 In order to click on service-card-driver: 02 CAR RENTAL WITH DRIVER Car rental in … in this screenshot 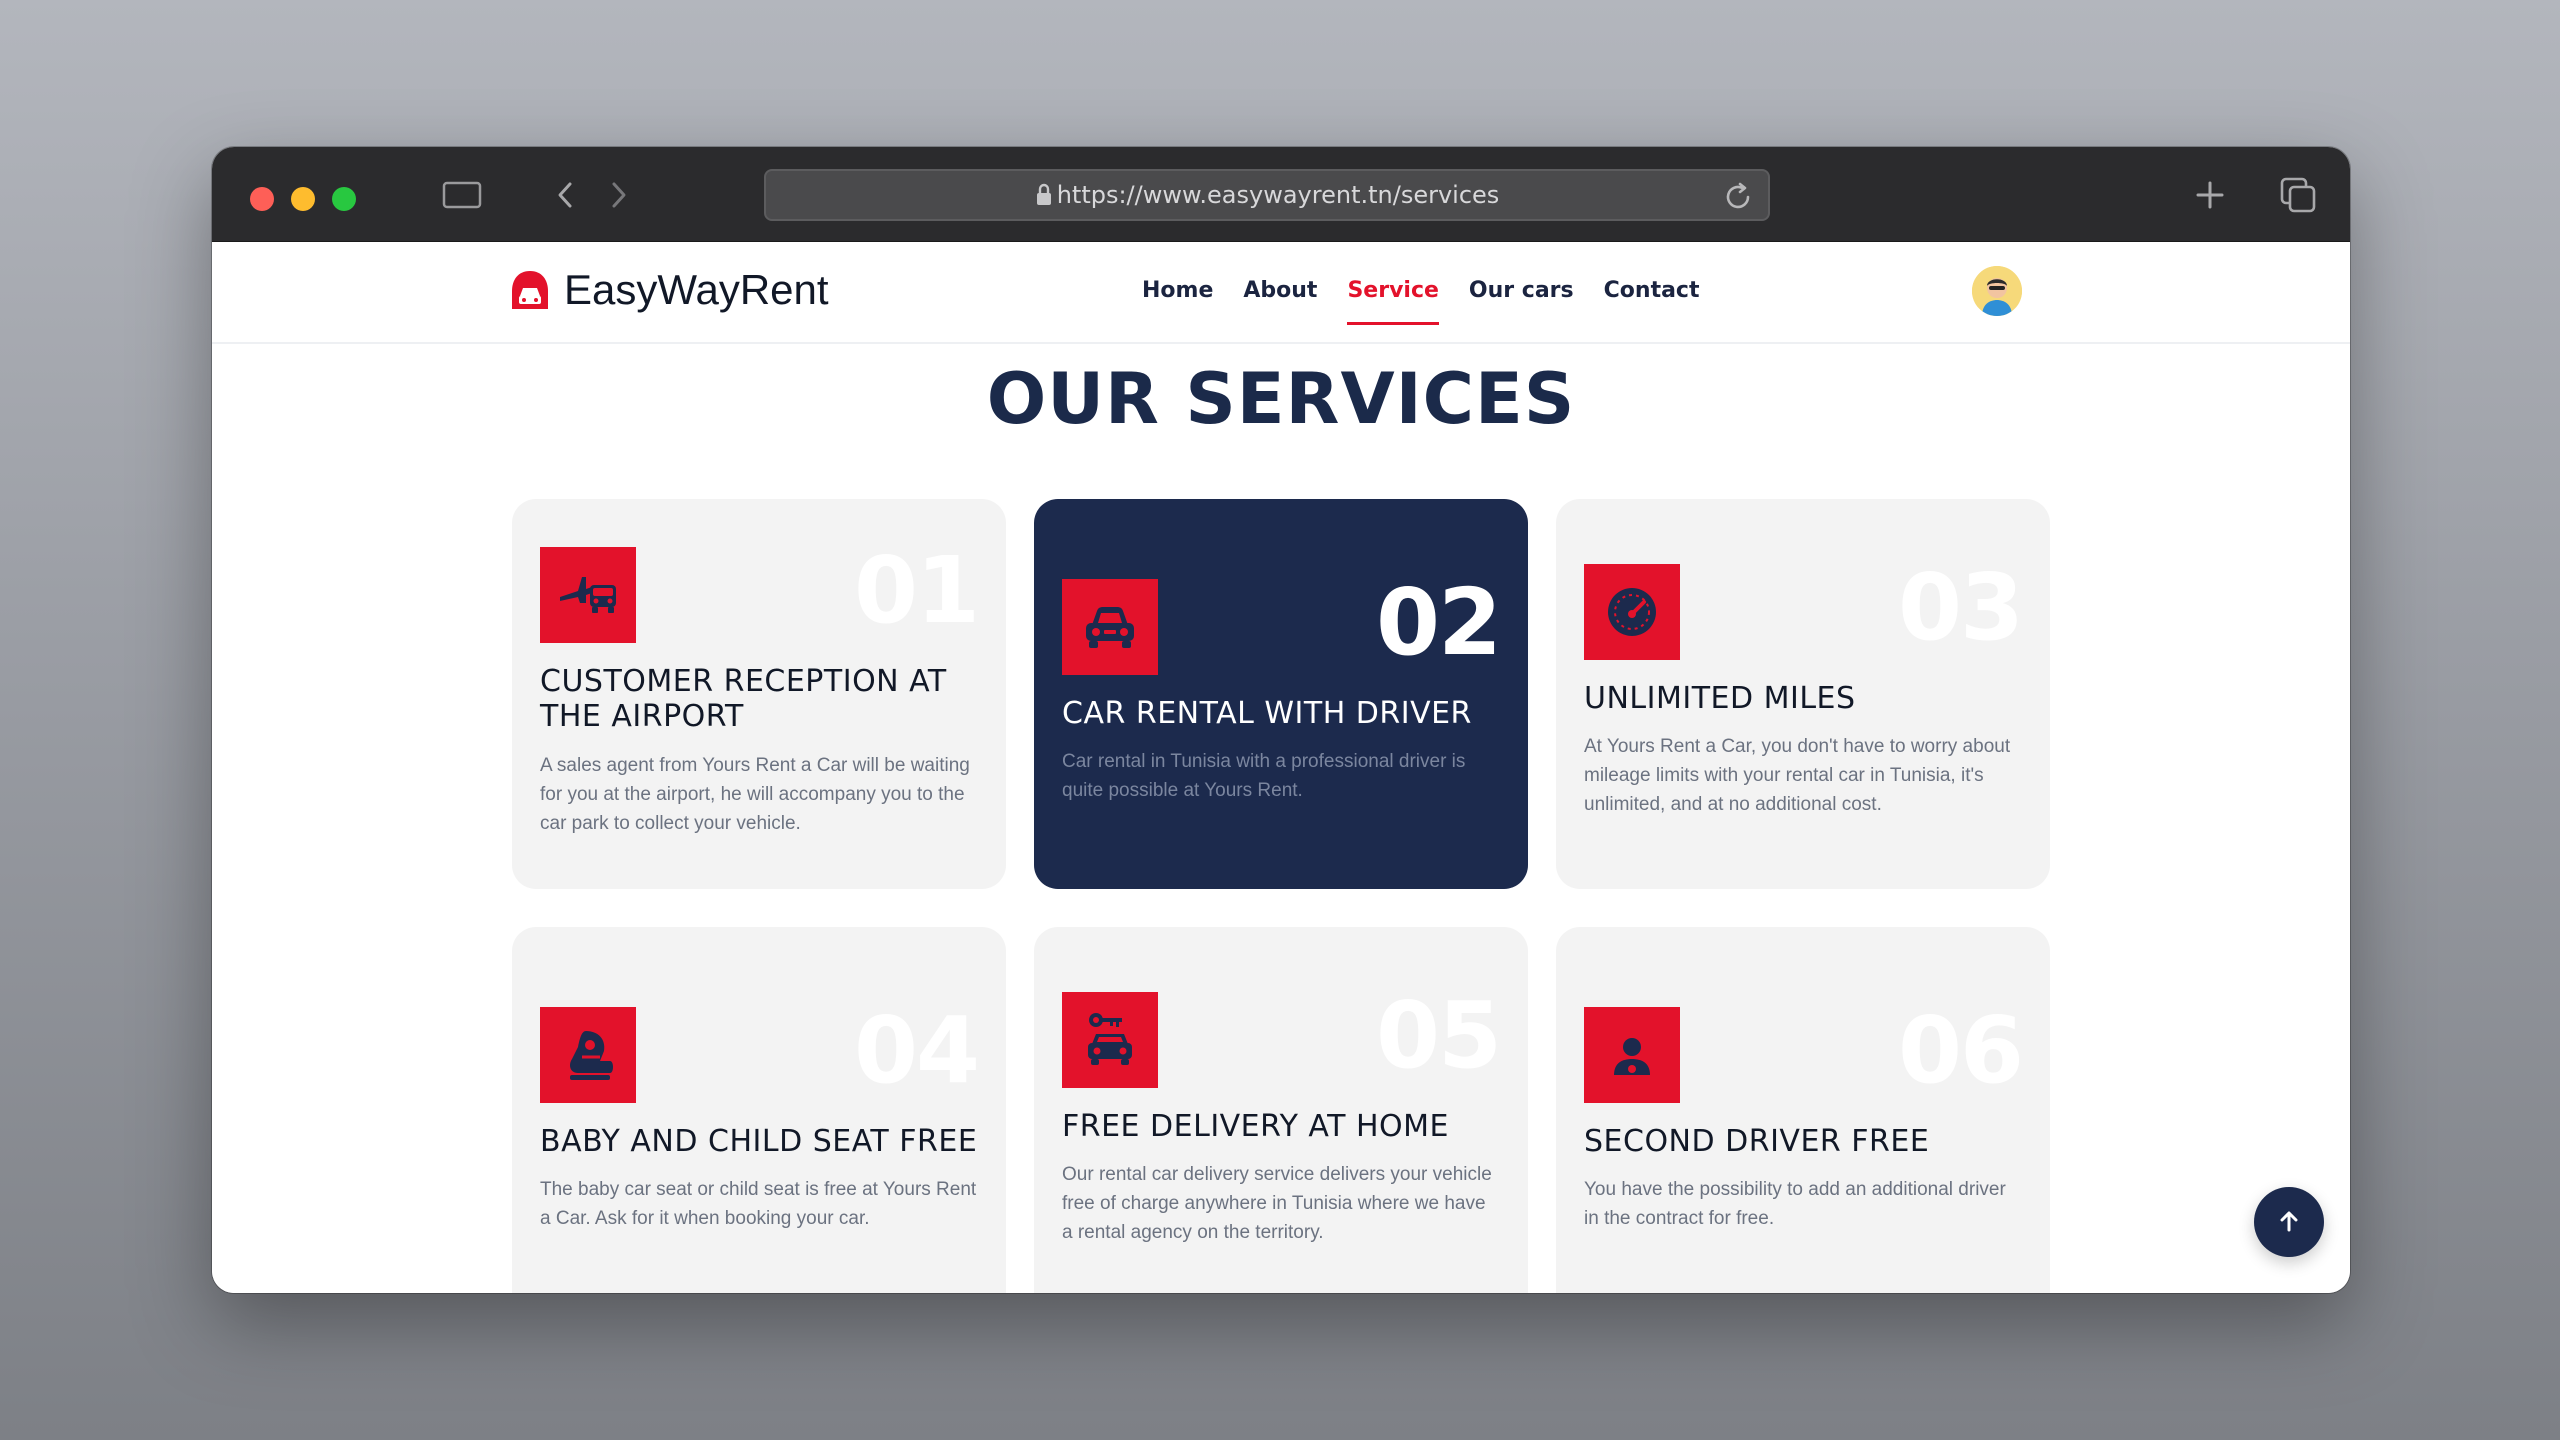, I will do `click(1281, 694)`.